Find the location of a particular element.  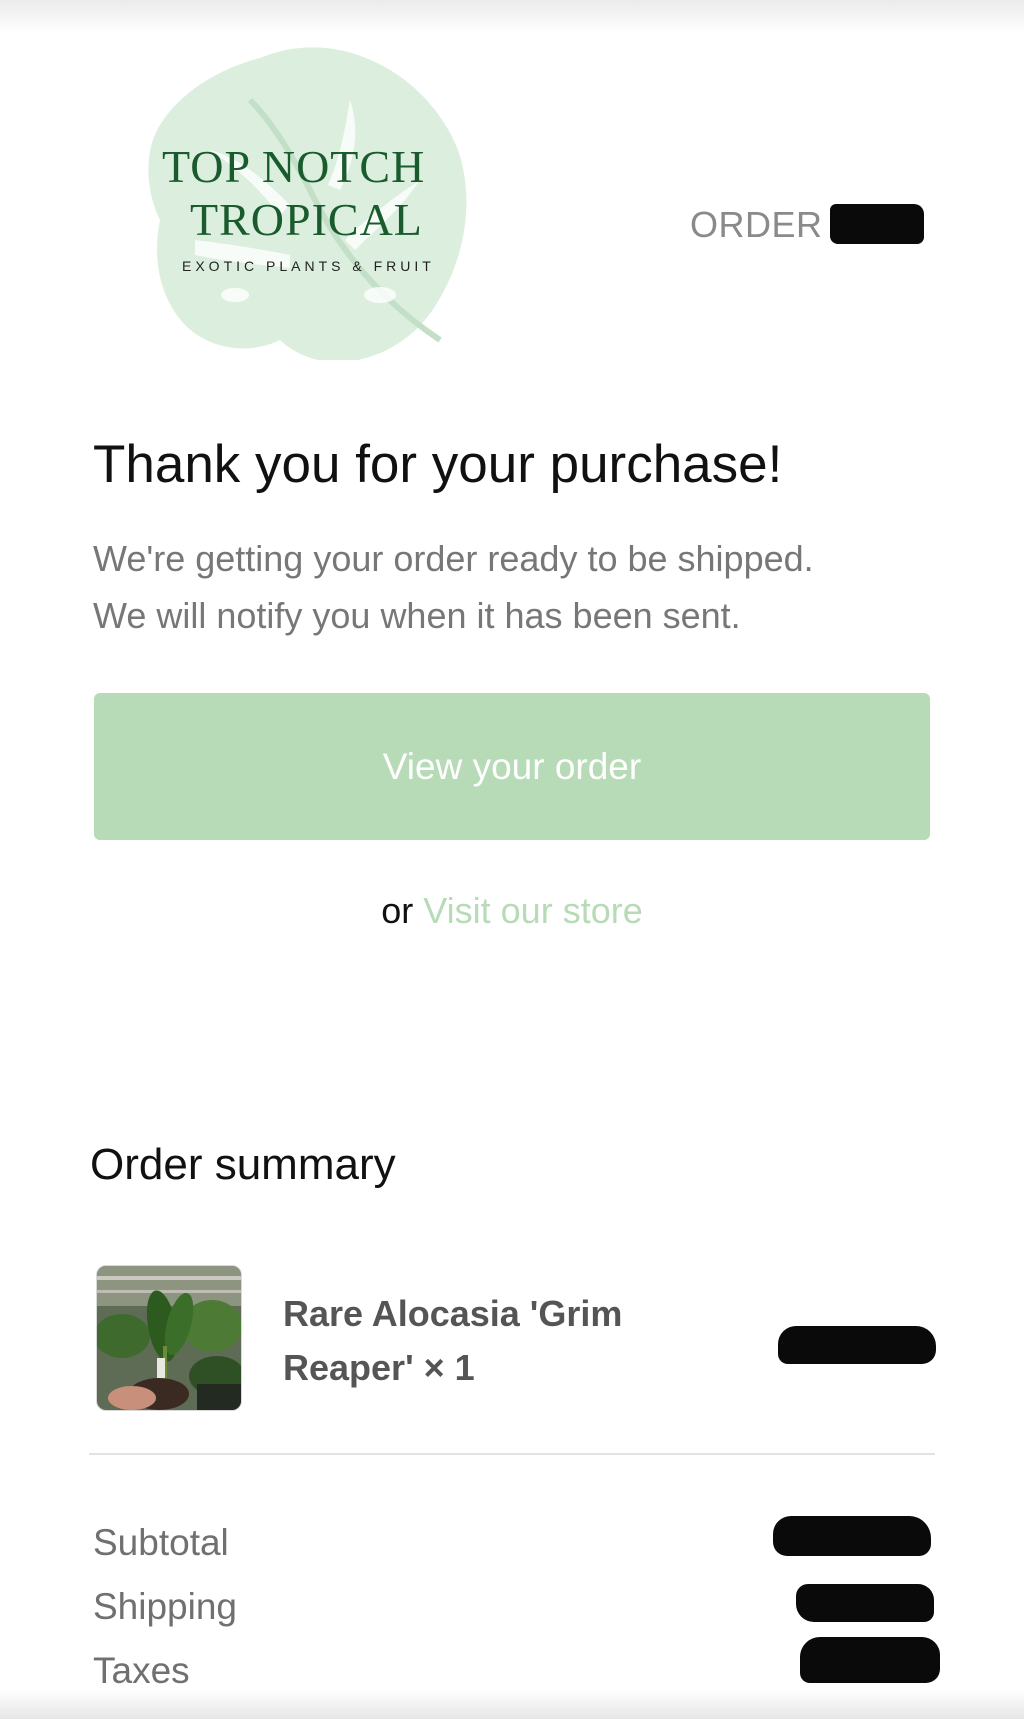

plant-photo-icon is located at coordinates (169, 1338).